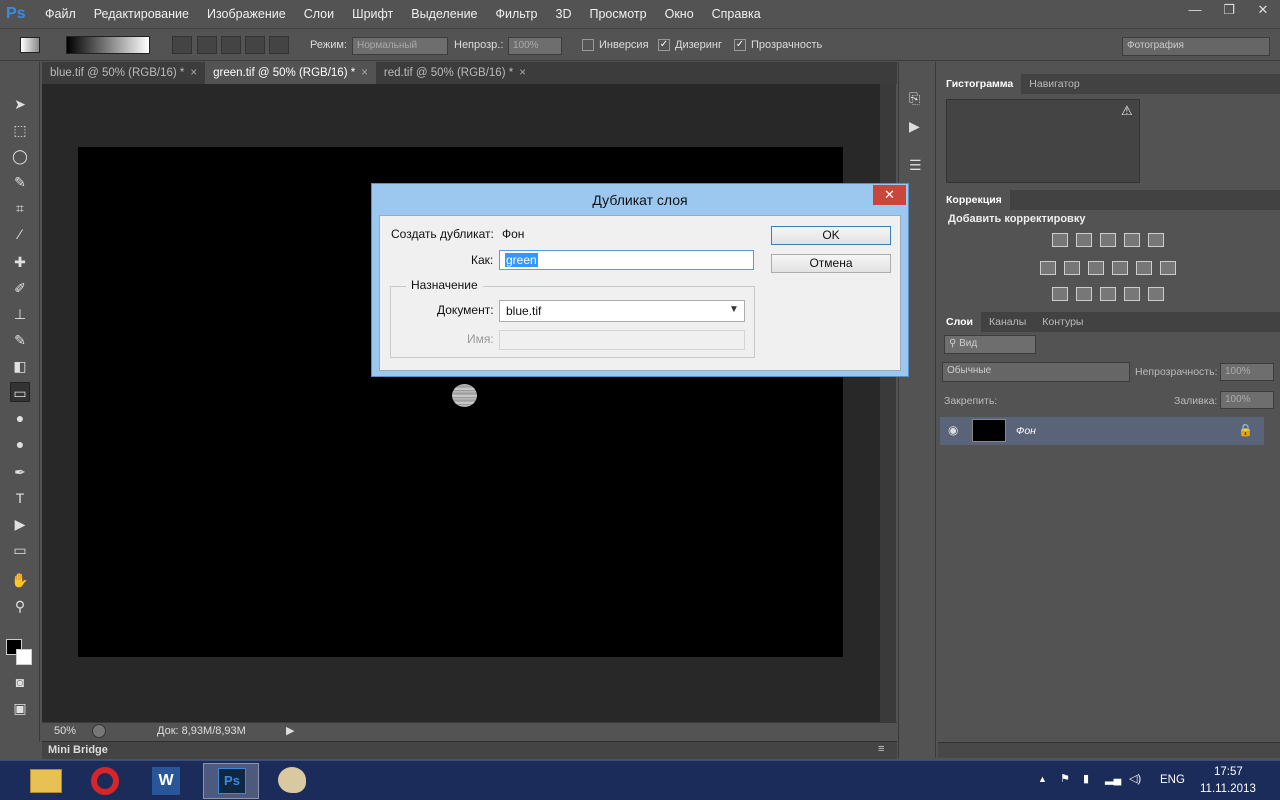 Image resolution: width=1280 pixels, height=800 pixels. I want to click on dialog-close-button: ✕, so click(889, 195).